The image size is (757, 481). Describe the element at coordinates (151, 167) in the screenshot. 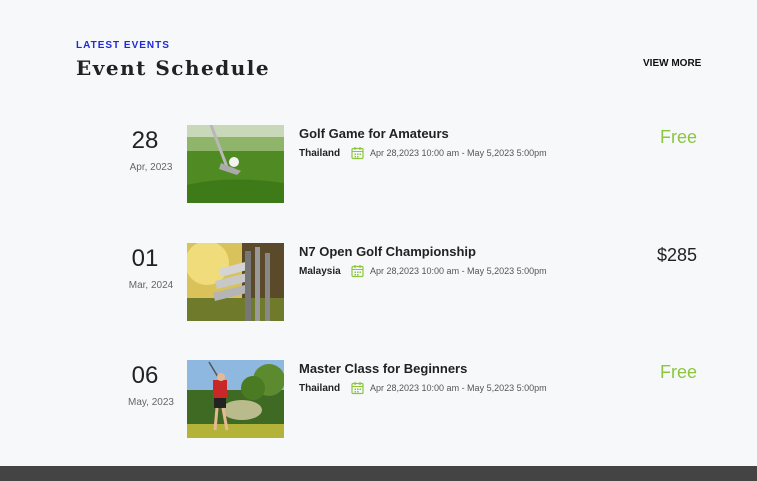

I see `event-month: Apr, 2023` at that location.